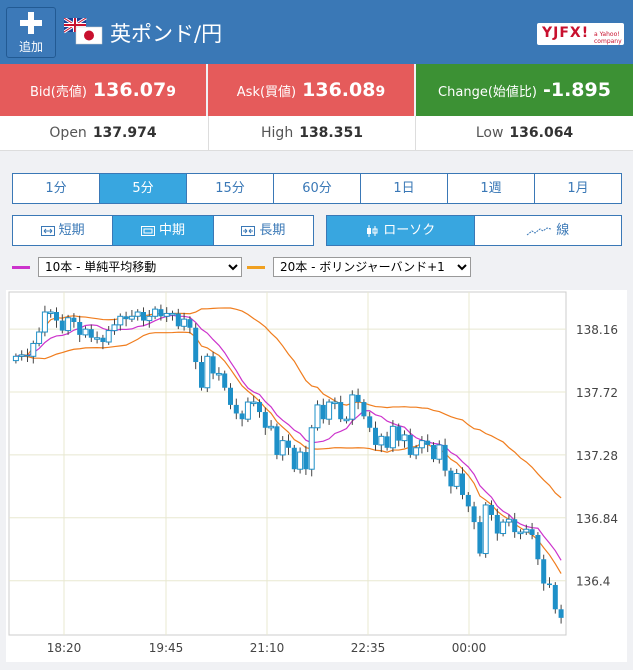 Image resolution: width=633 pixels, height=670 pixels. I want to click on high-stat: High 138.351, so click(312, 133).